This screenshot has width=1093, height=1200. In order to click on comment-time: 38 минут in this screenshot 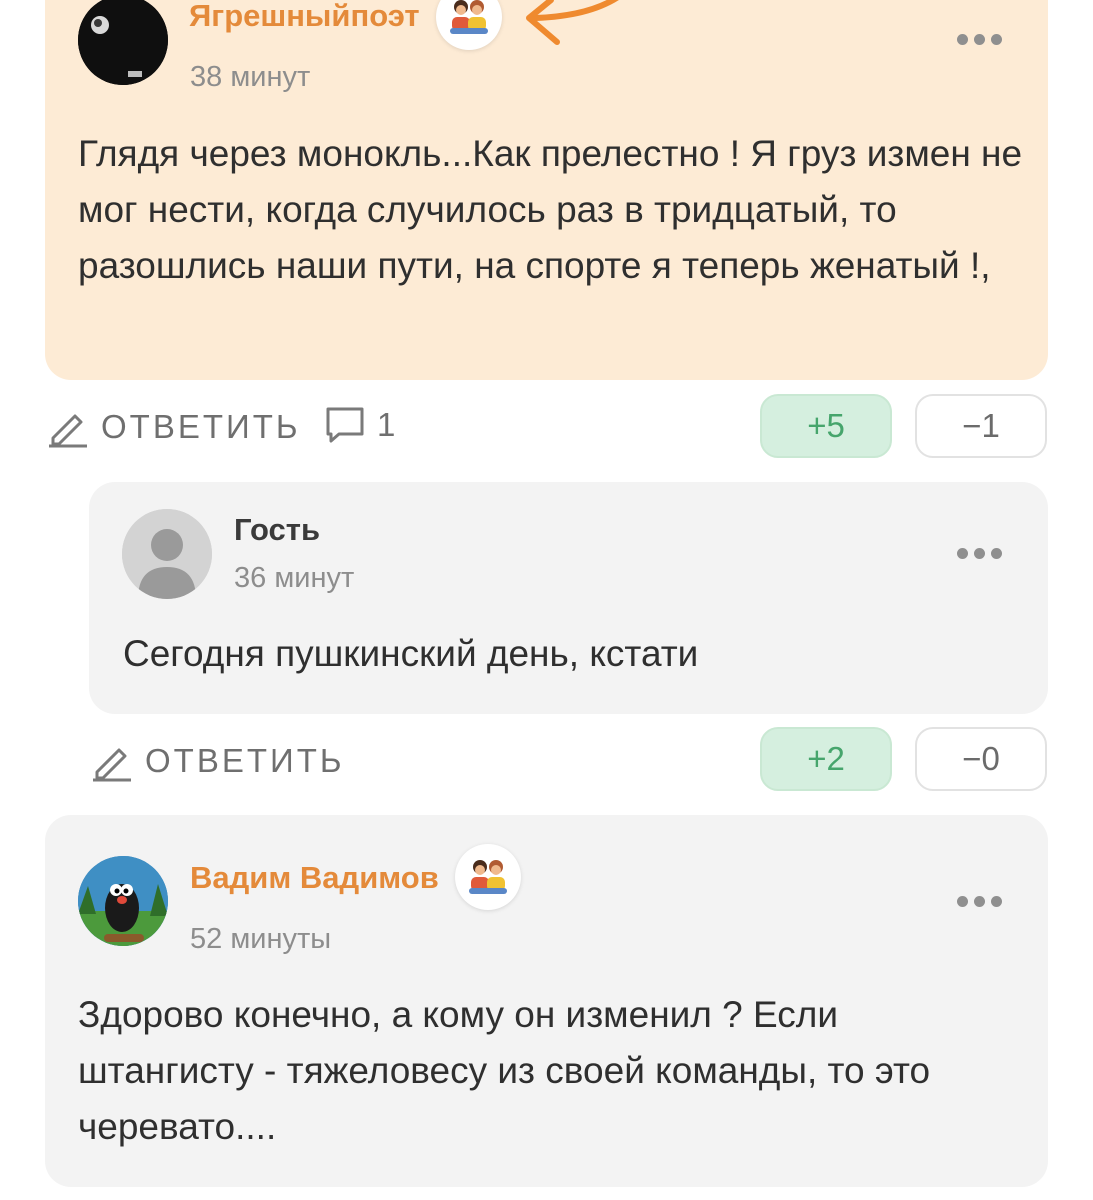, I will do `click(250, 77)`.